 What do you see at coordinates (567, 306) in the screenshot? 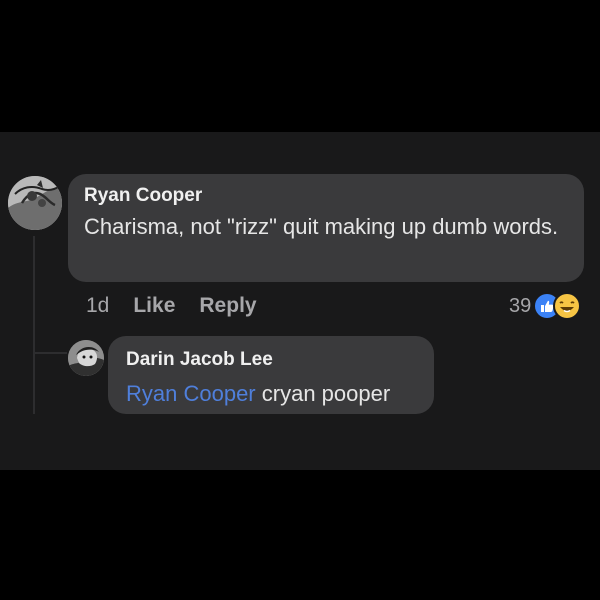
I see `haha-reaction-icon` at bounding box center [567, 306].